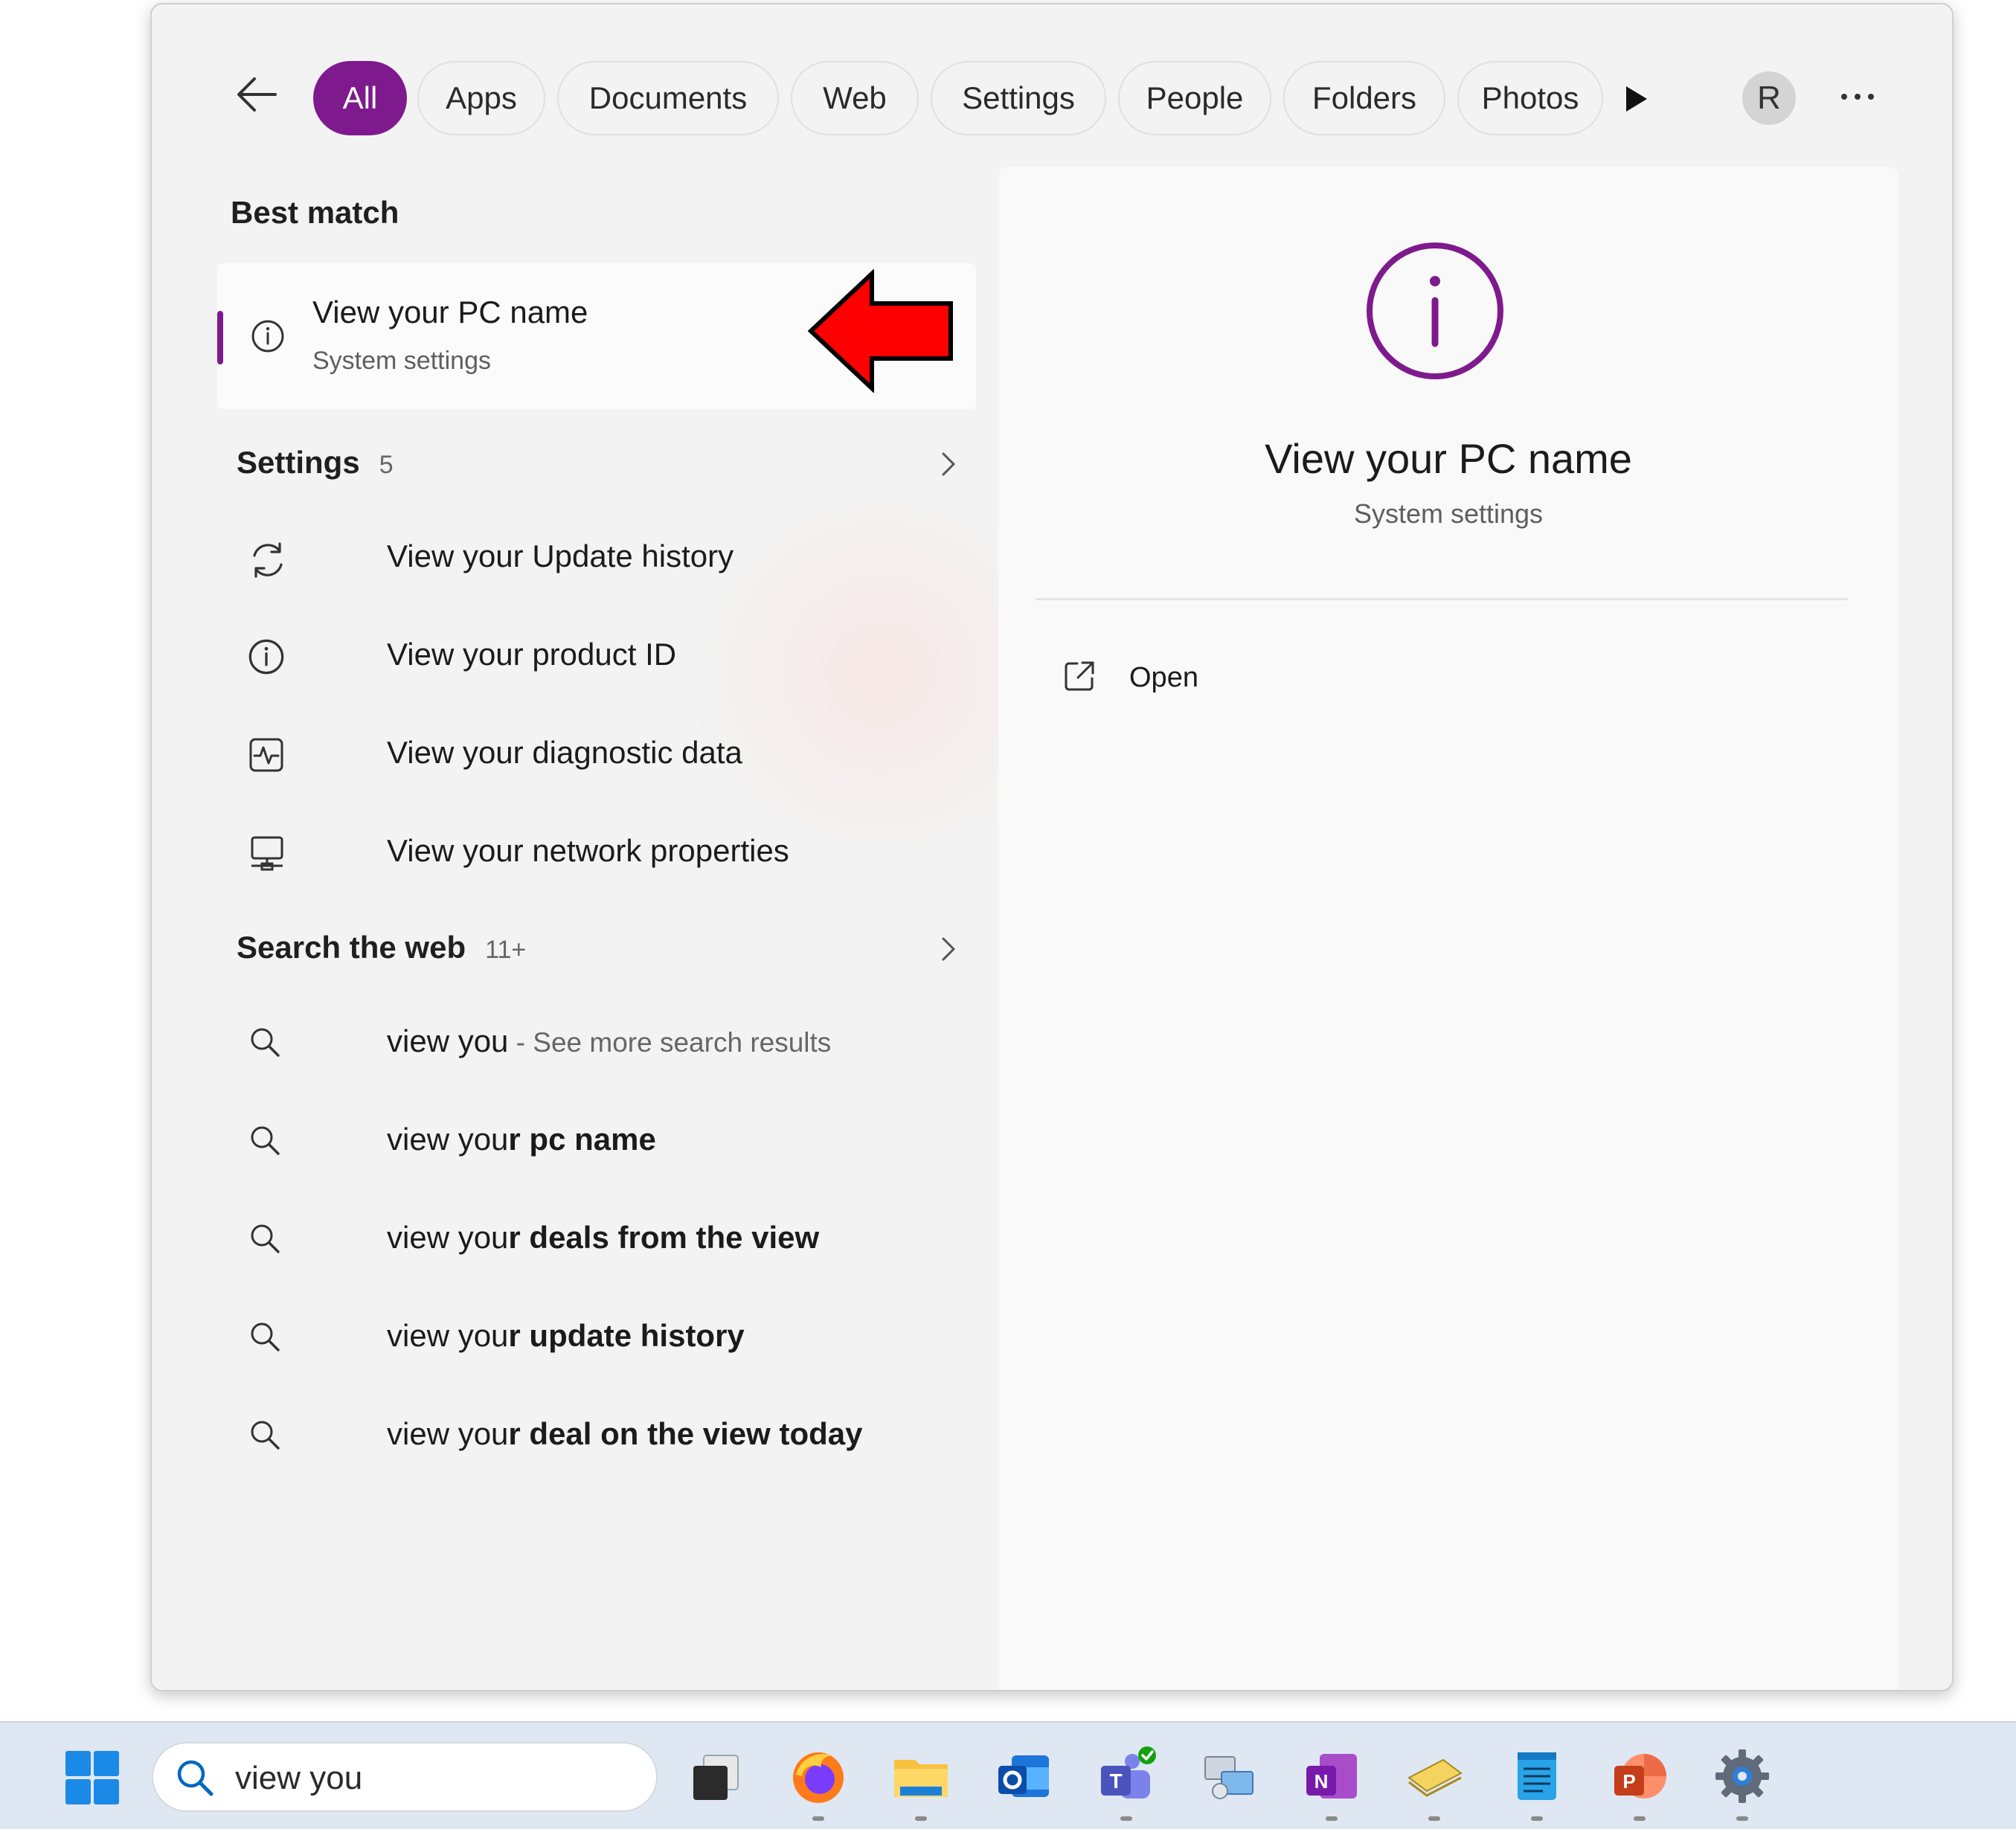 The height and width of the screenshot is (1829, 2016). What do you see at coordinates (1080, 676) in the screenshot?
I see `open-external-icon` at bounding box center [1080, 676].